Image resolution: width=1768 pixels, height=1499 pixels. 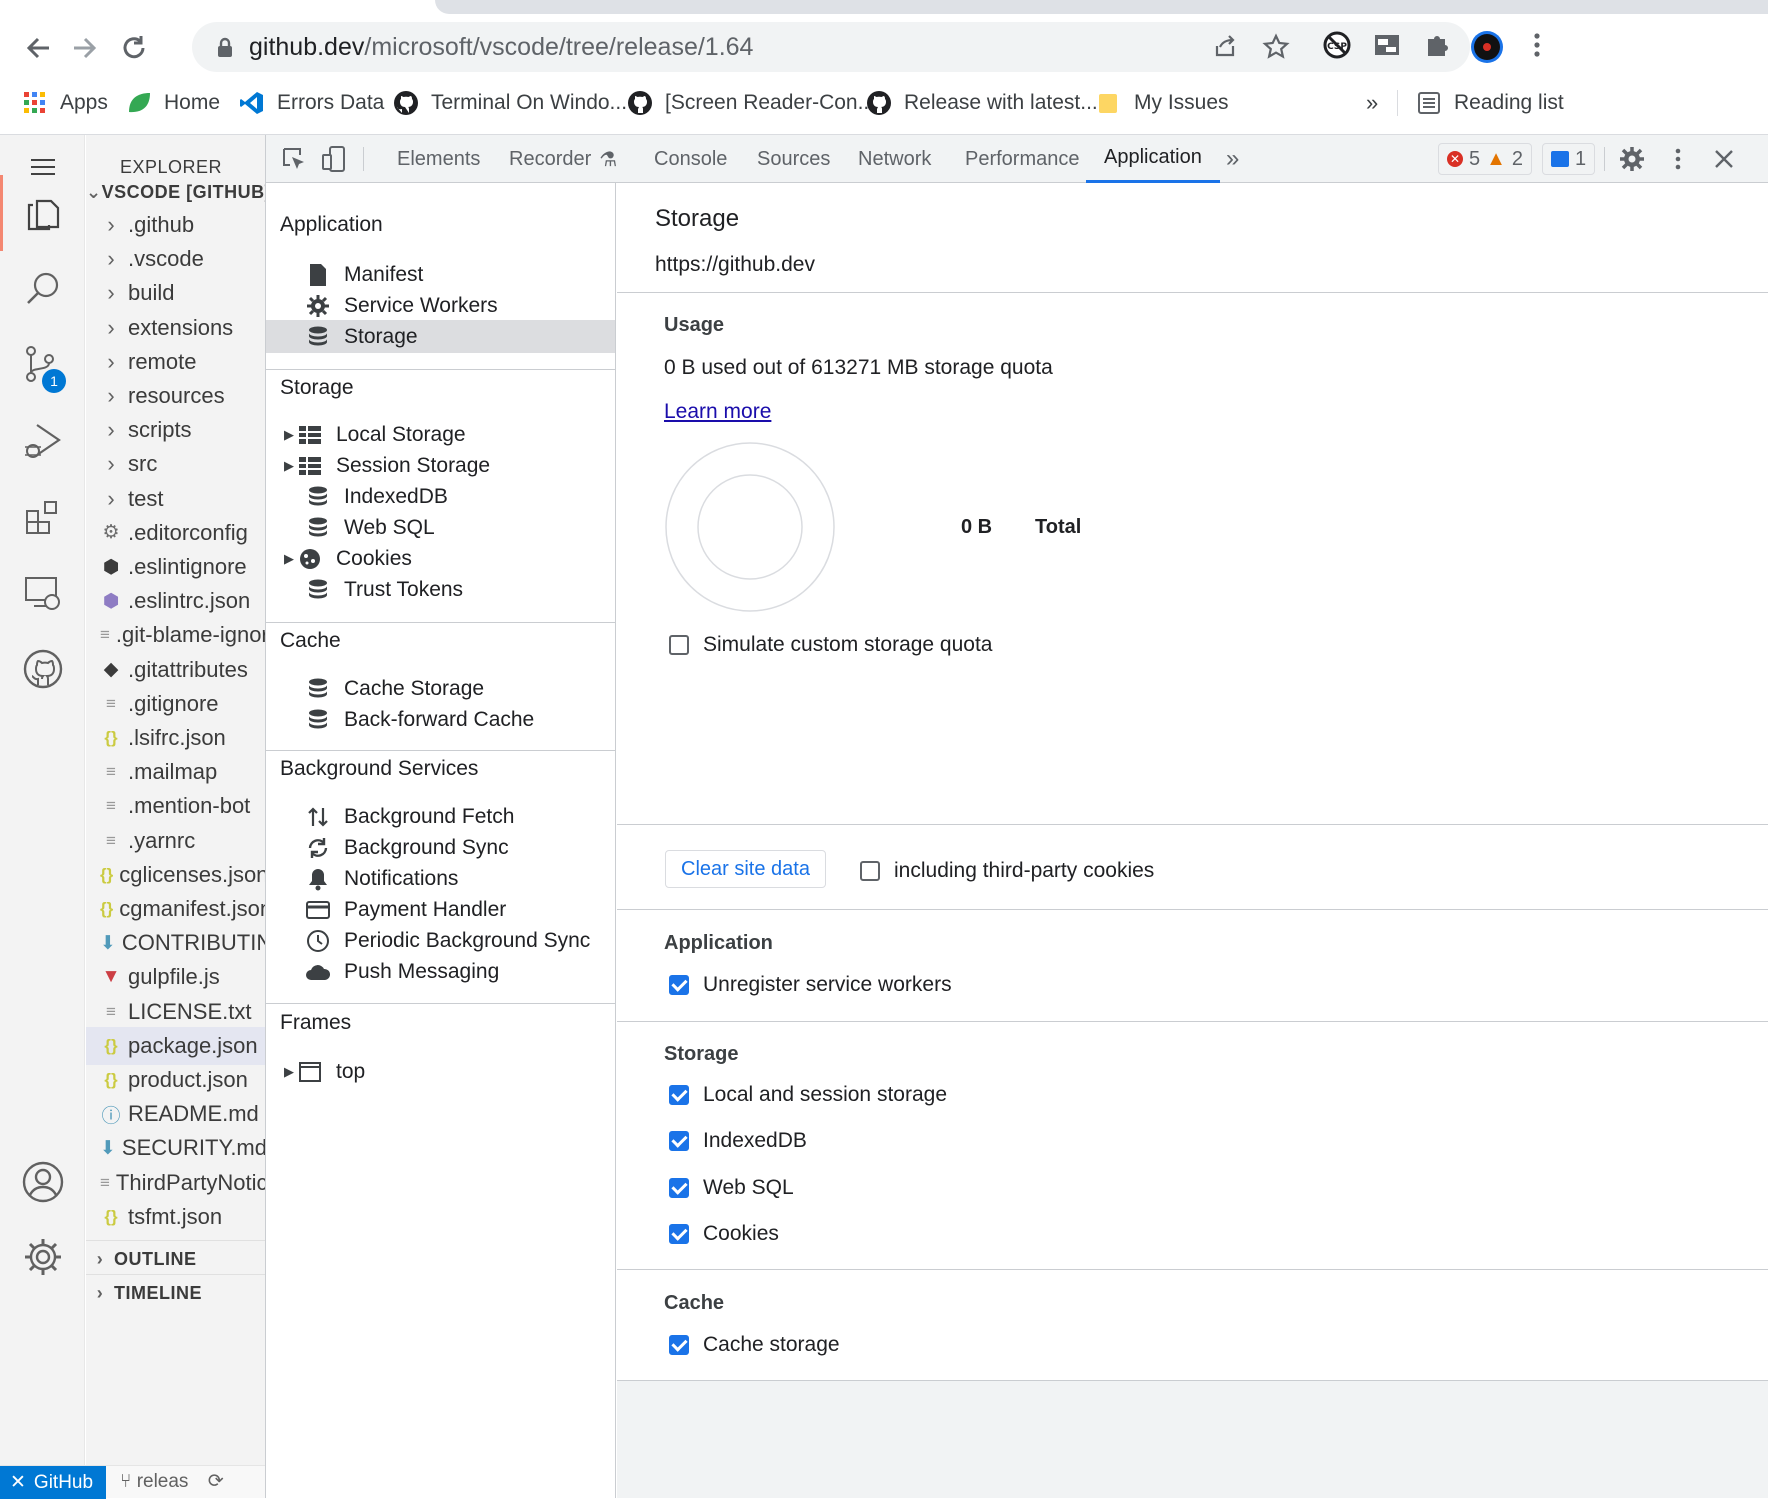 What do you see at coordinates (808, 1095) in the screenshot?
I see `storage-check-row: Local and session storage` at bounding box center [808, 1095].